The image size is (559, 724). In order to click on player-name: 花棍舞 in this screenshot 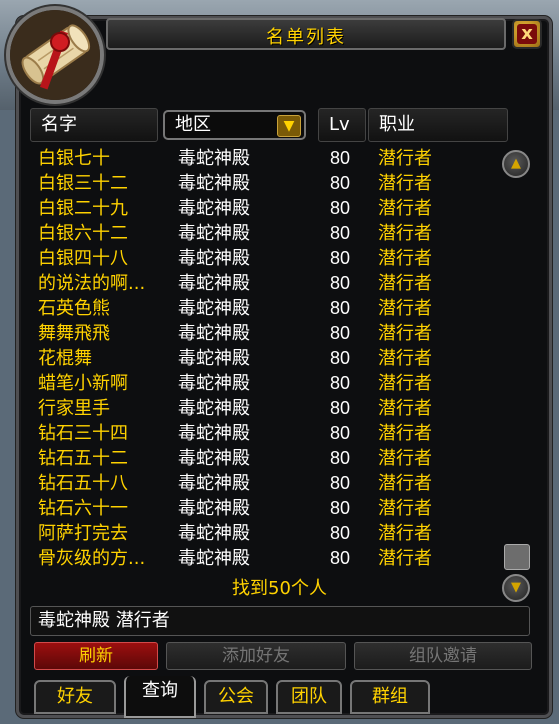, I will do `click(65, 358)`.